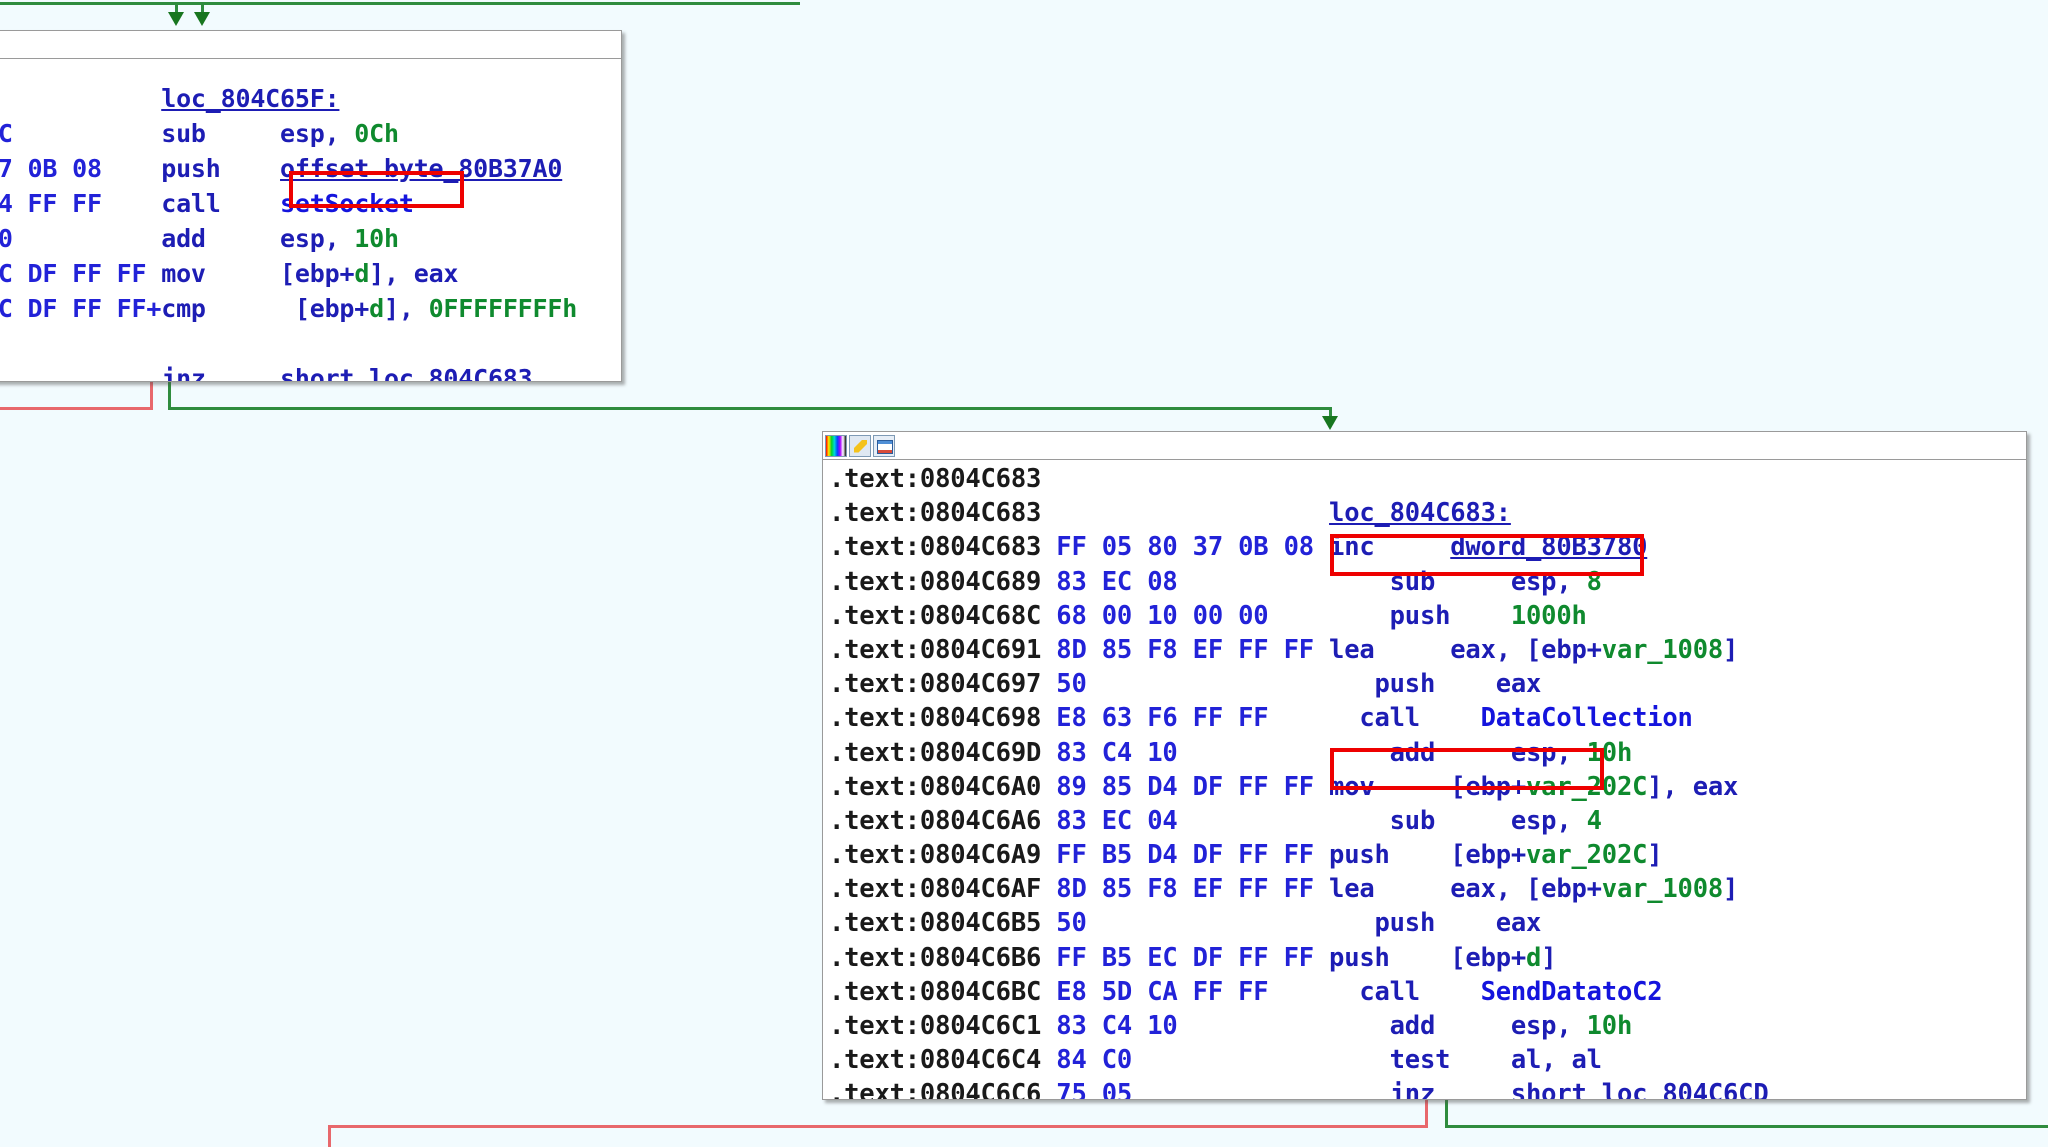 This screenshot has width=2048, height=1147. Describe the element at coordinates (310, 273) in the screenshot. I see `disasm-line: EC DF FF FF mov [ebp+d], eax` at that location.